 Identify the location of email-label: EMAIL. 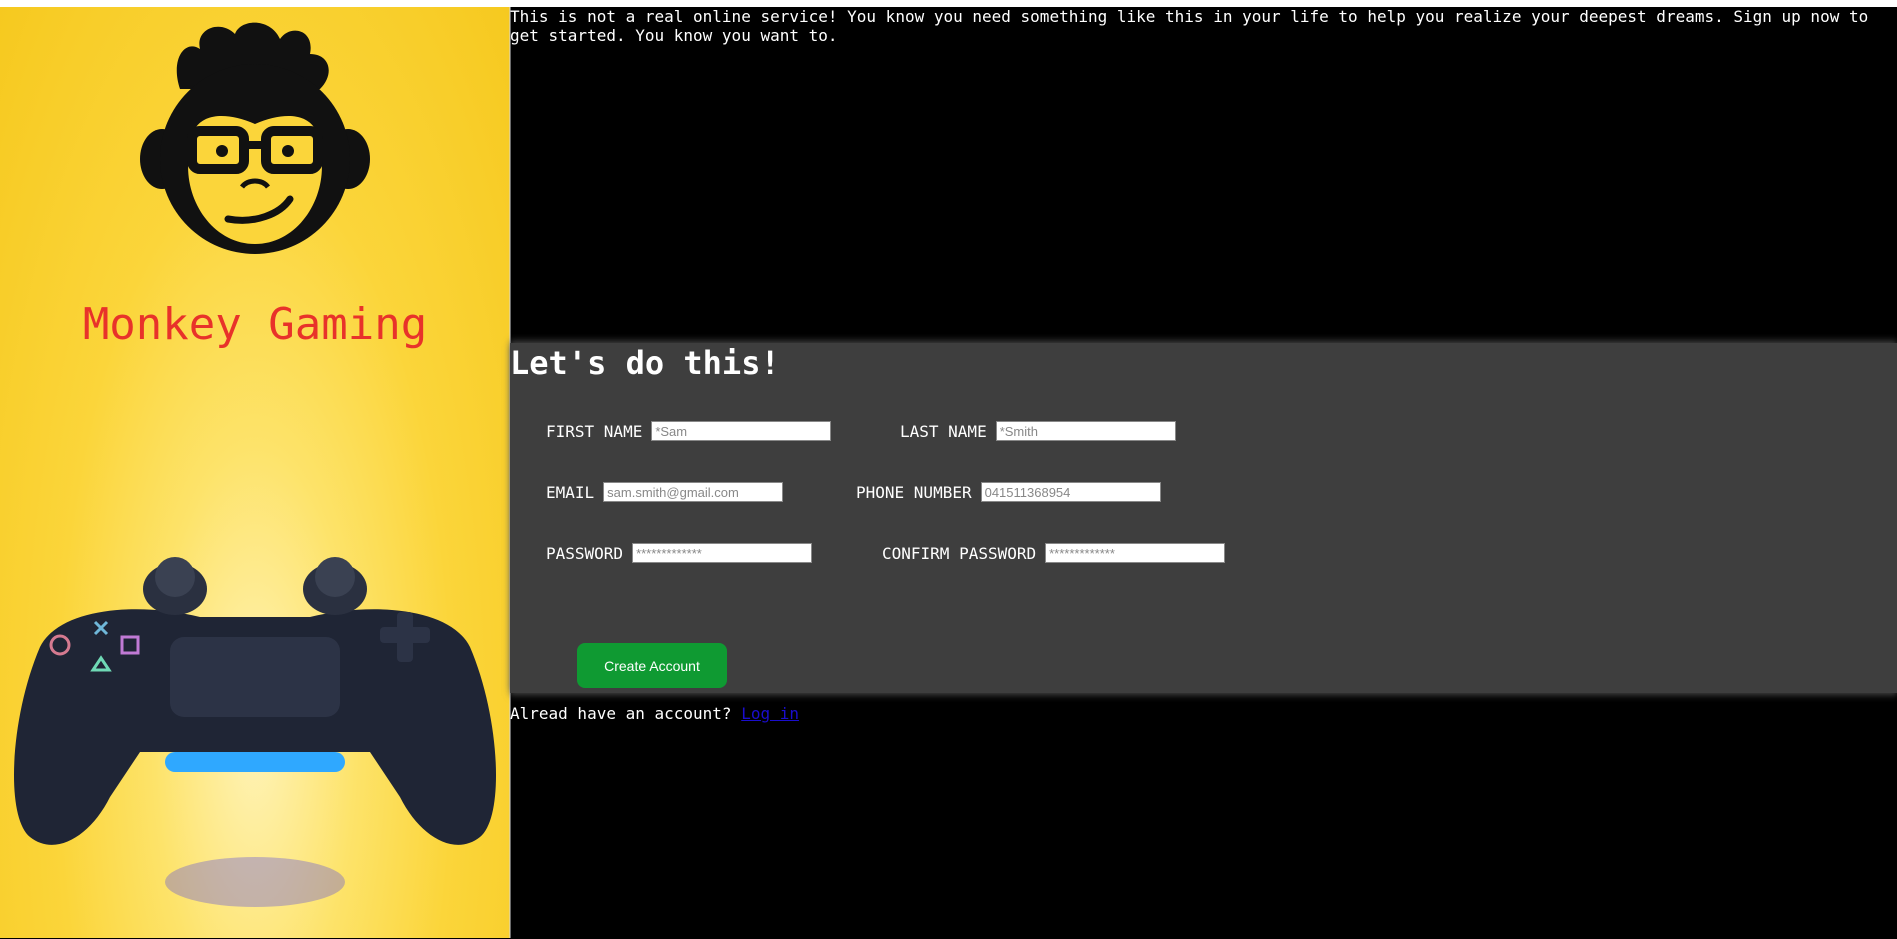
(570, 492).